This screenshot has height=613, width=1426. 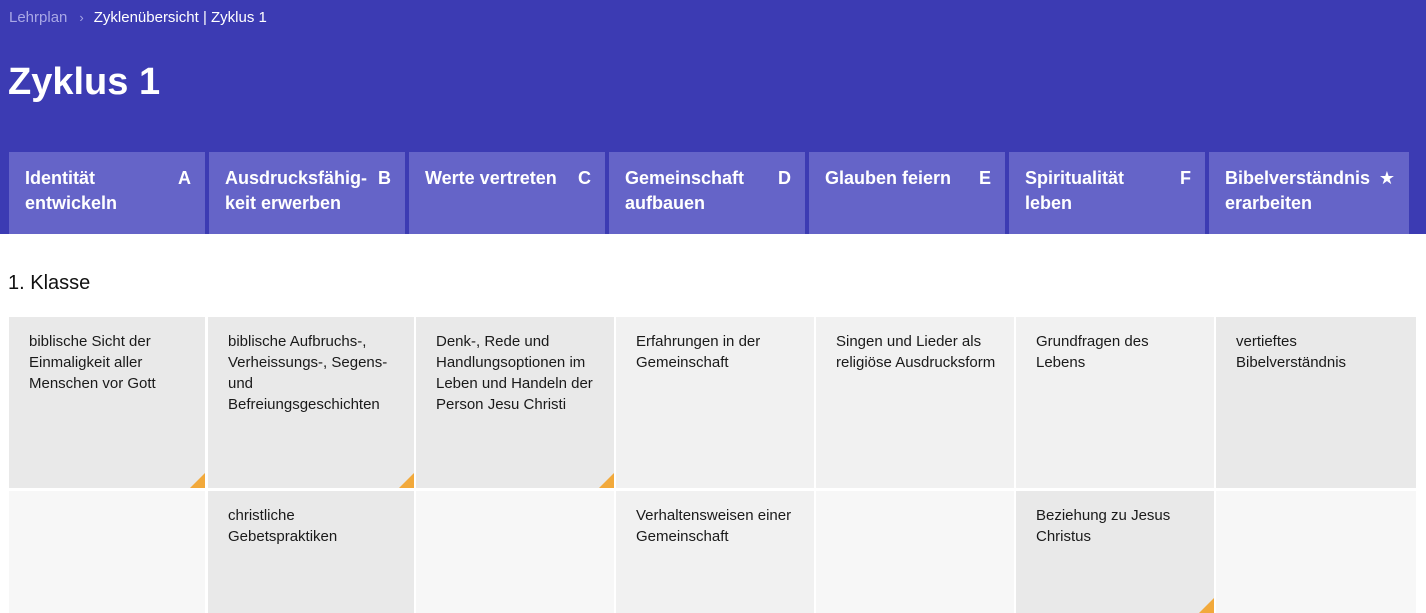 I want to click on competence-cell: Grundfragen des Lebens, so click(x=1115, y=402).